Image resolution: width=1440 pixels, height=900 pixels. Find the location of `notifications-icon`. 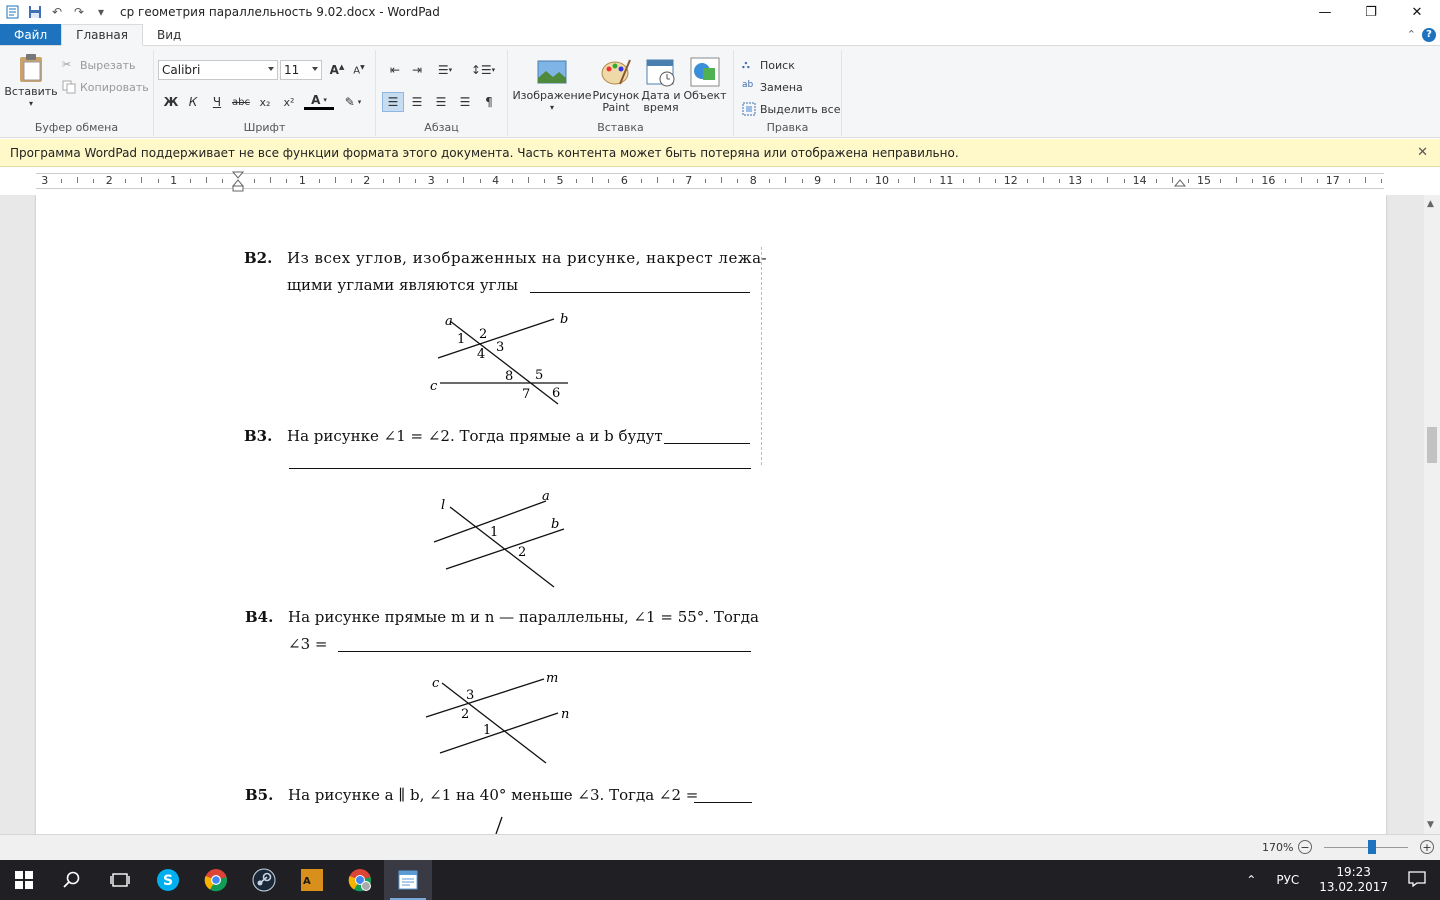

notifications-icon is located at coordinates (1419, 880).